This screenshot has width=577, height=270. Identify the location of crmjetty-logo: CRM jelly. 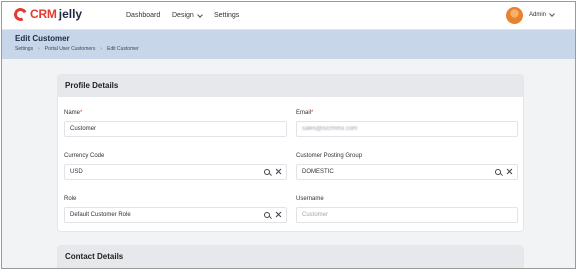
(47, 14).